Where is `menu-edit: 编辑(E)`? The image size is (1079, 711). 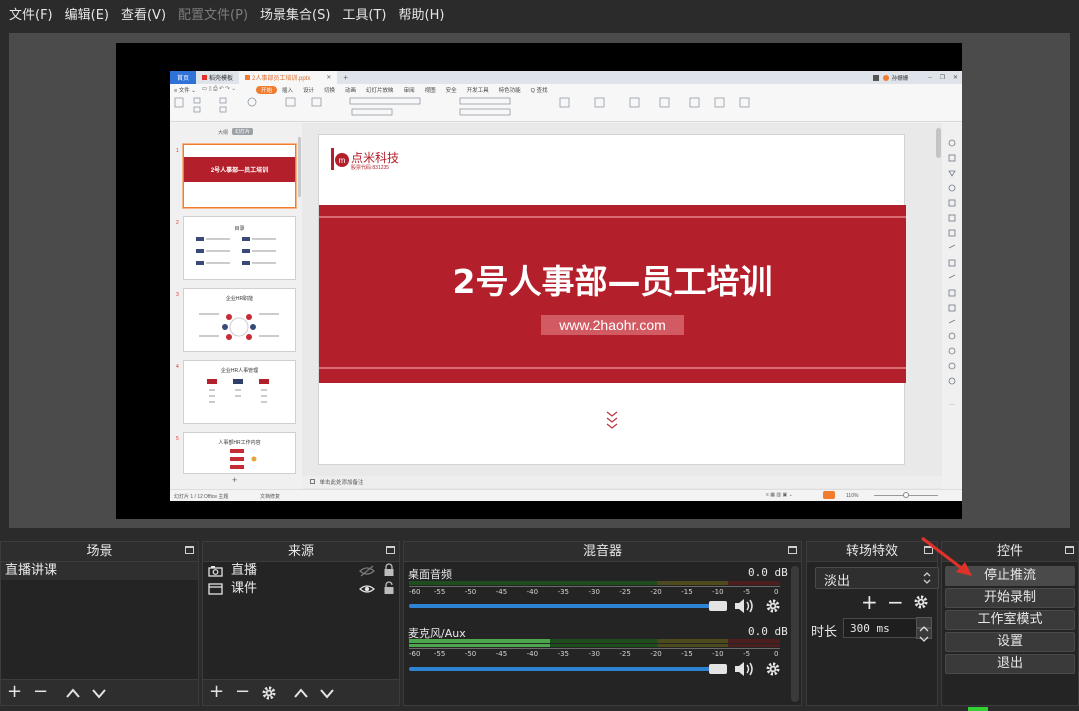
menu-edit: 编辑(E) is located at coordinates (87, 13).